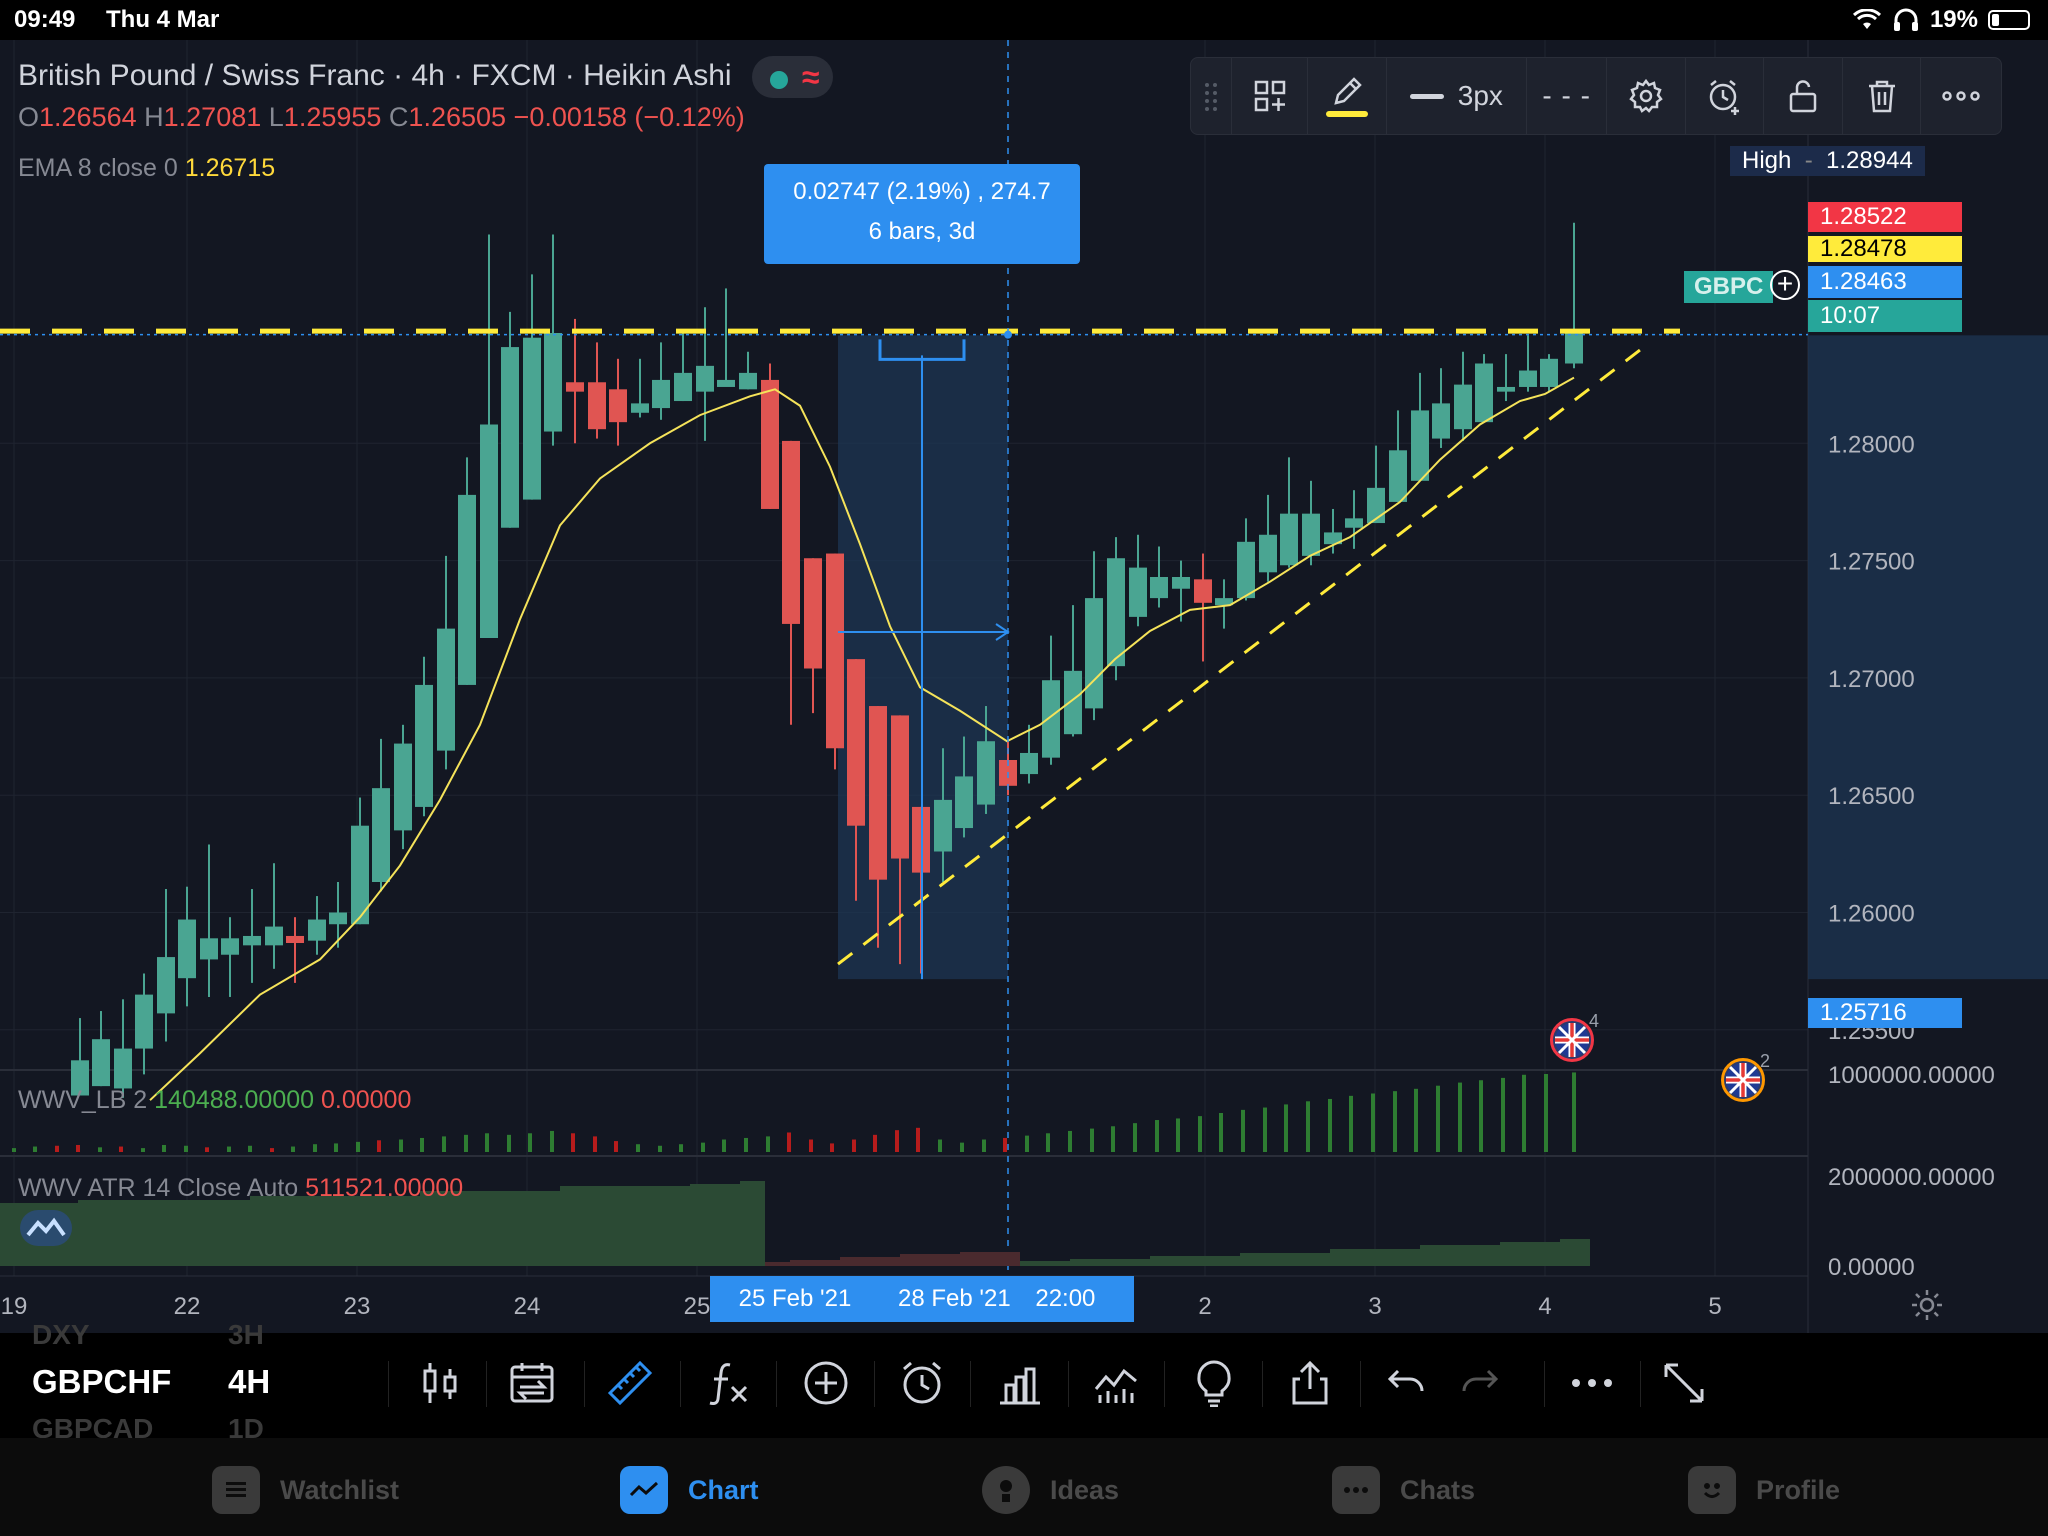 The image size is (2048, 1536). I want to click on time-tick-label: 19, so click(14, 1306).